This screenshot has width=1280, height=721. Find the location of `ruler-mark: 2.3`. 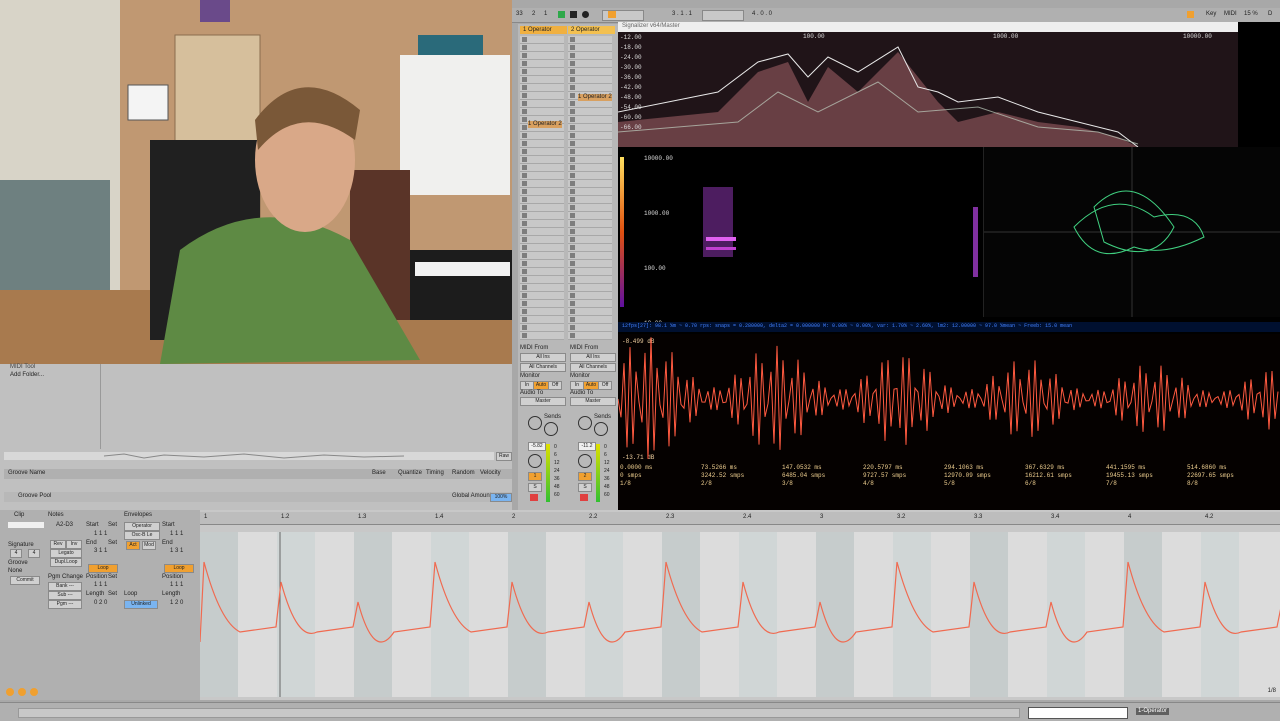

ruler-mark: 2.3 is located at coordinates (670, 517).